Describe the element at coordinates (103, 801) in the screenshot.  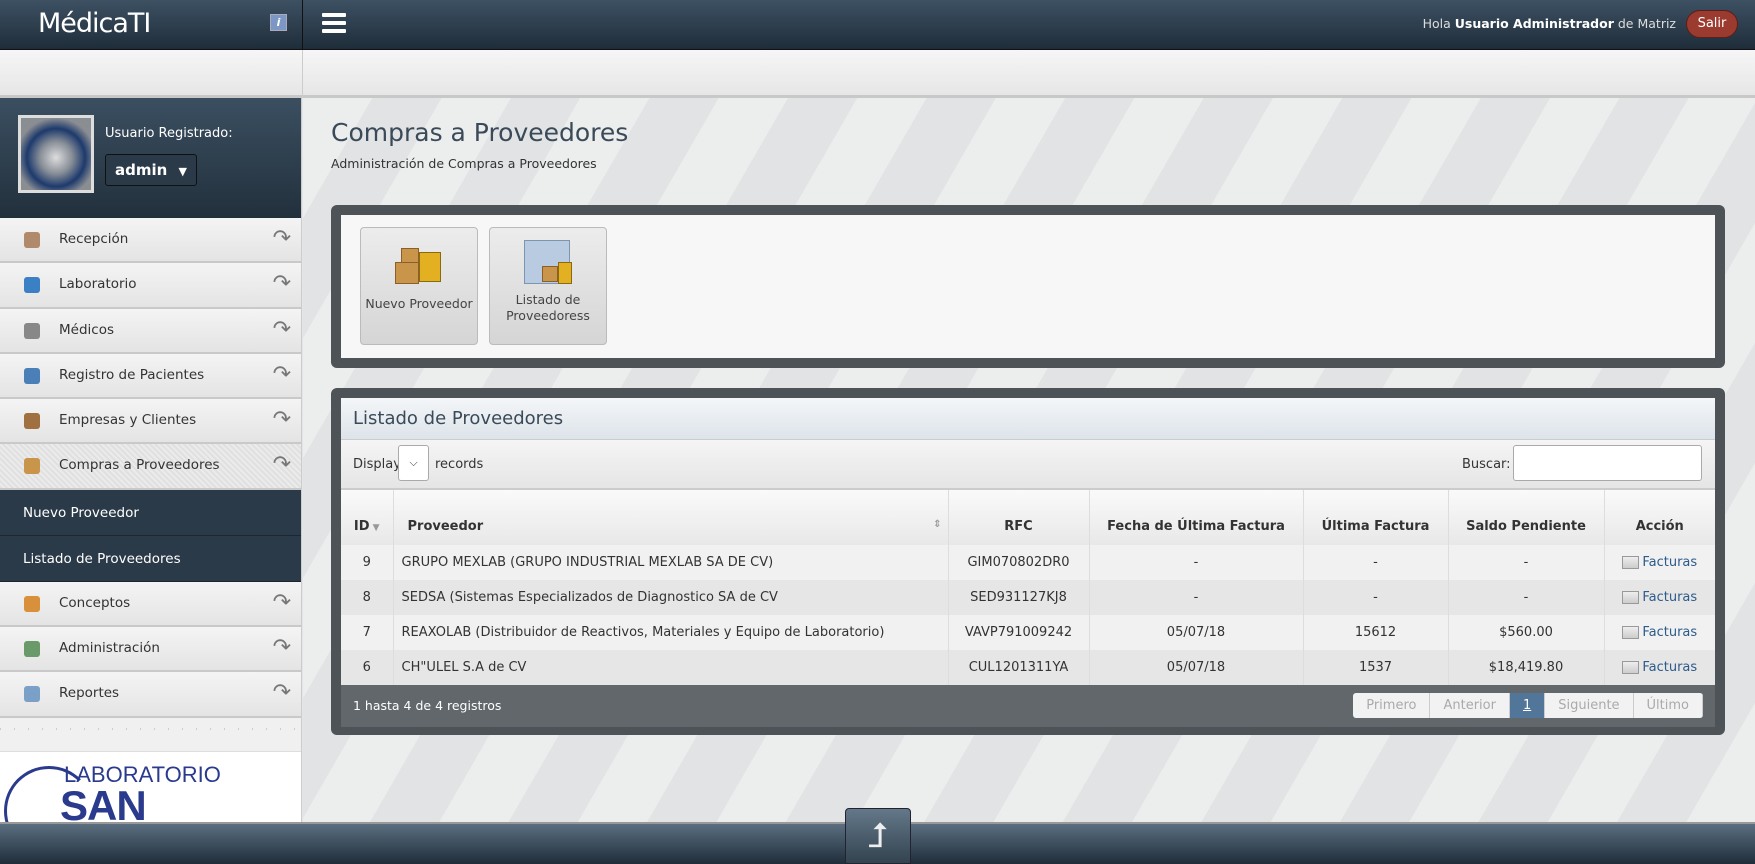
I see `lab-logo-line2: SAN RAFAEL` at that location.